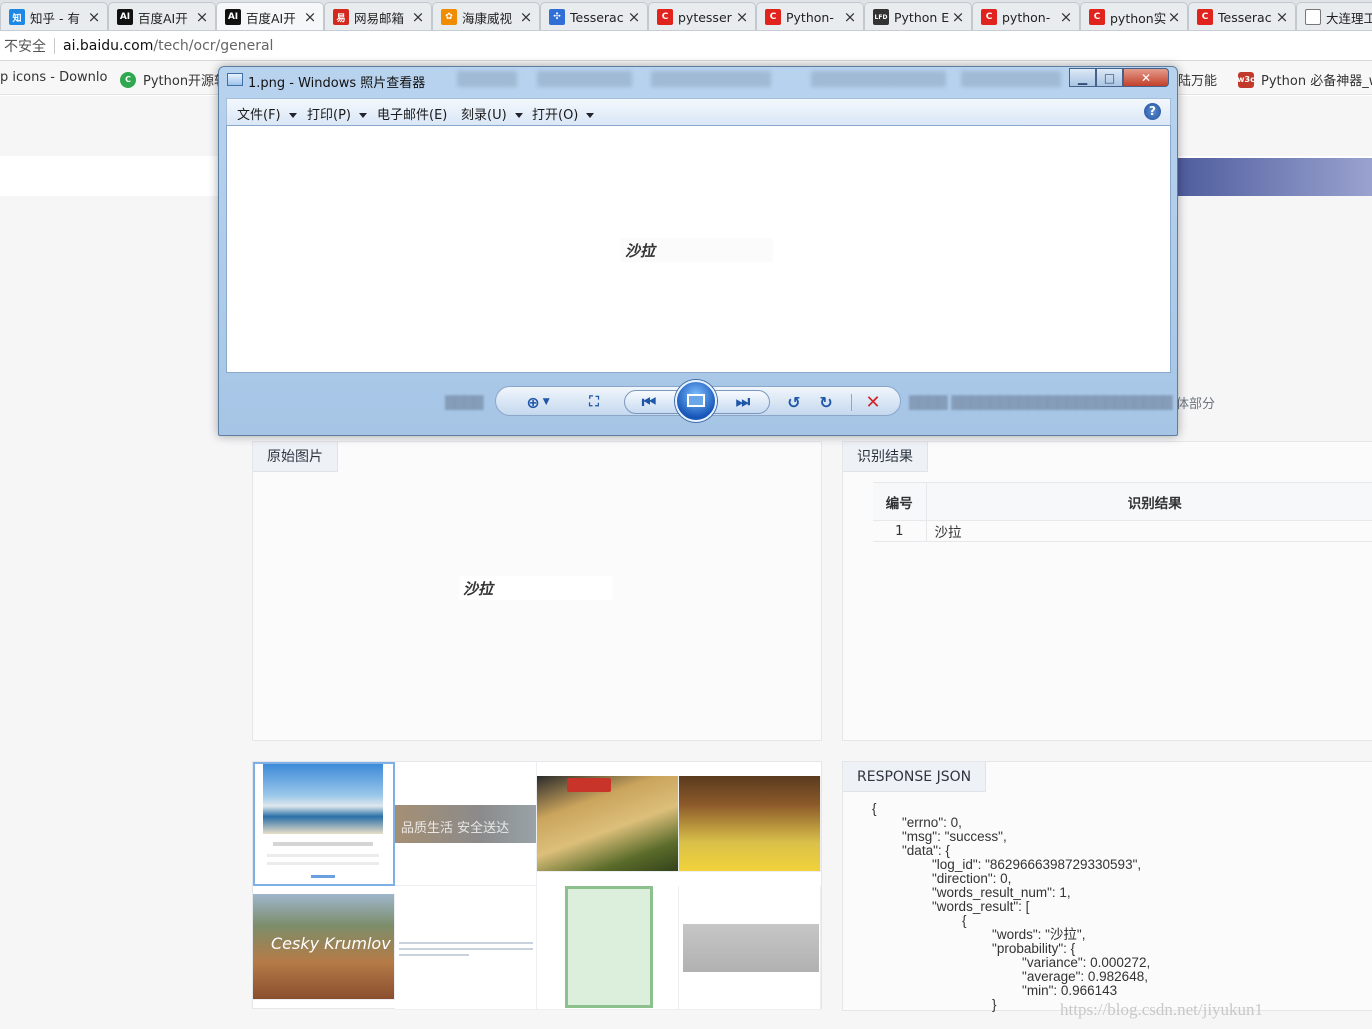  What do you see at coordinates (1152, 111) in the screenshot?
I see `help-icon: ?` at bounding box center [1152, 111].